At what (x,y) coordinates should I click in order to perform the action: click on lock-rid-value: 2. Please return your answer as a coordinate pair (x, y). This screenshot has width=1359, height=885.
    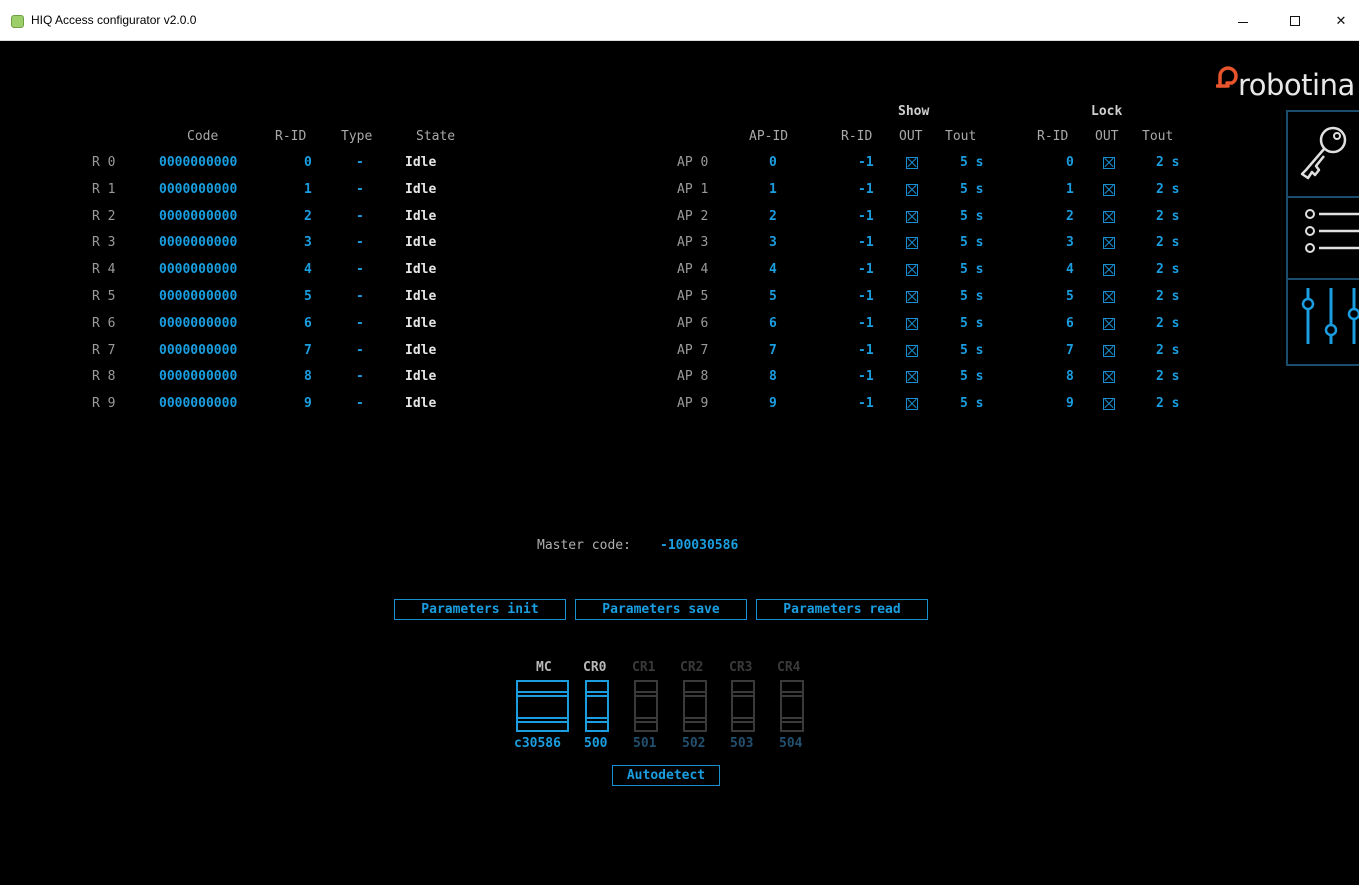
    Looking at the image, I should click on (1070, 217).